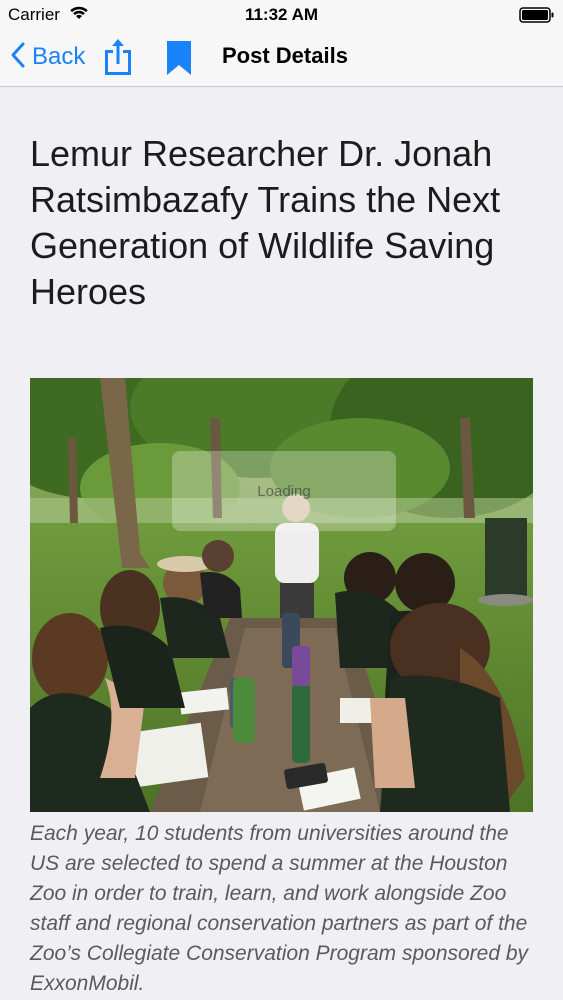 The image size is (563, 1000). I want to click on share-icon, so click(118, 59).